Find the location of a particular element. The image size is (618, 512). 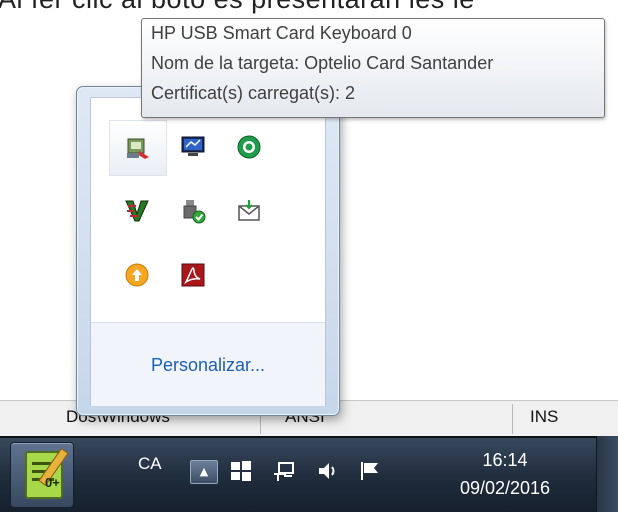

mail-envelope-icon is located at coordinates (249, 210).